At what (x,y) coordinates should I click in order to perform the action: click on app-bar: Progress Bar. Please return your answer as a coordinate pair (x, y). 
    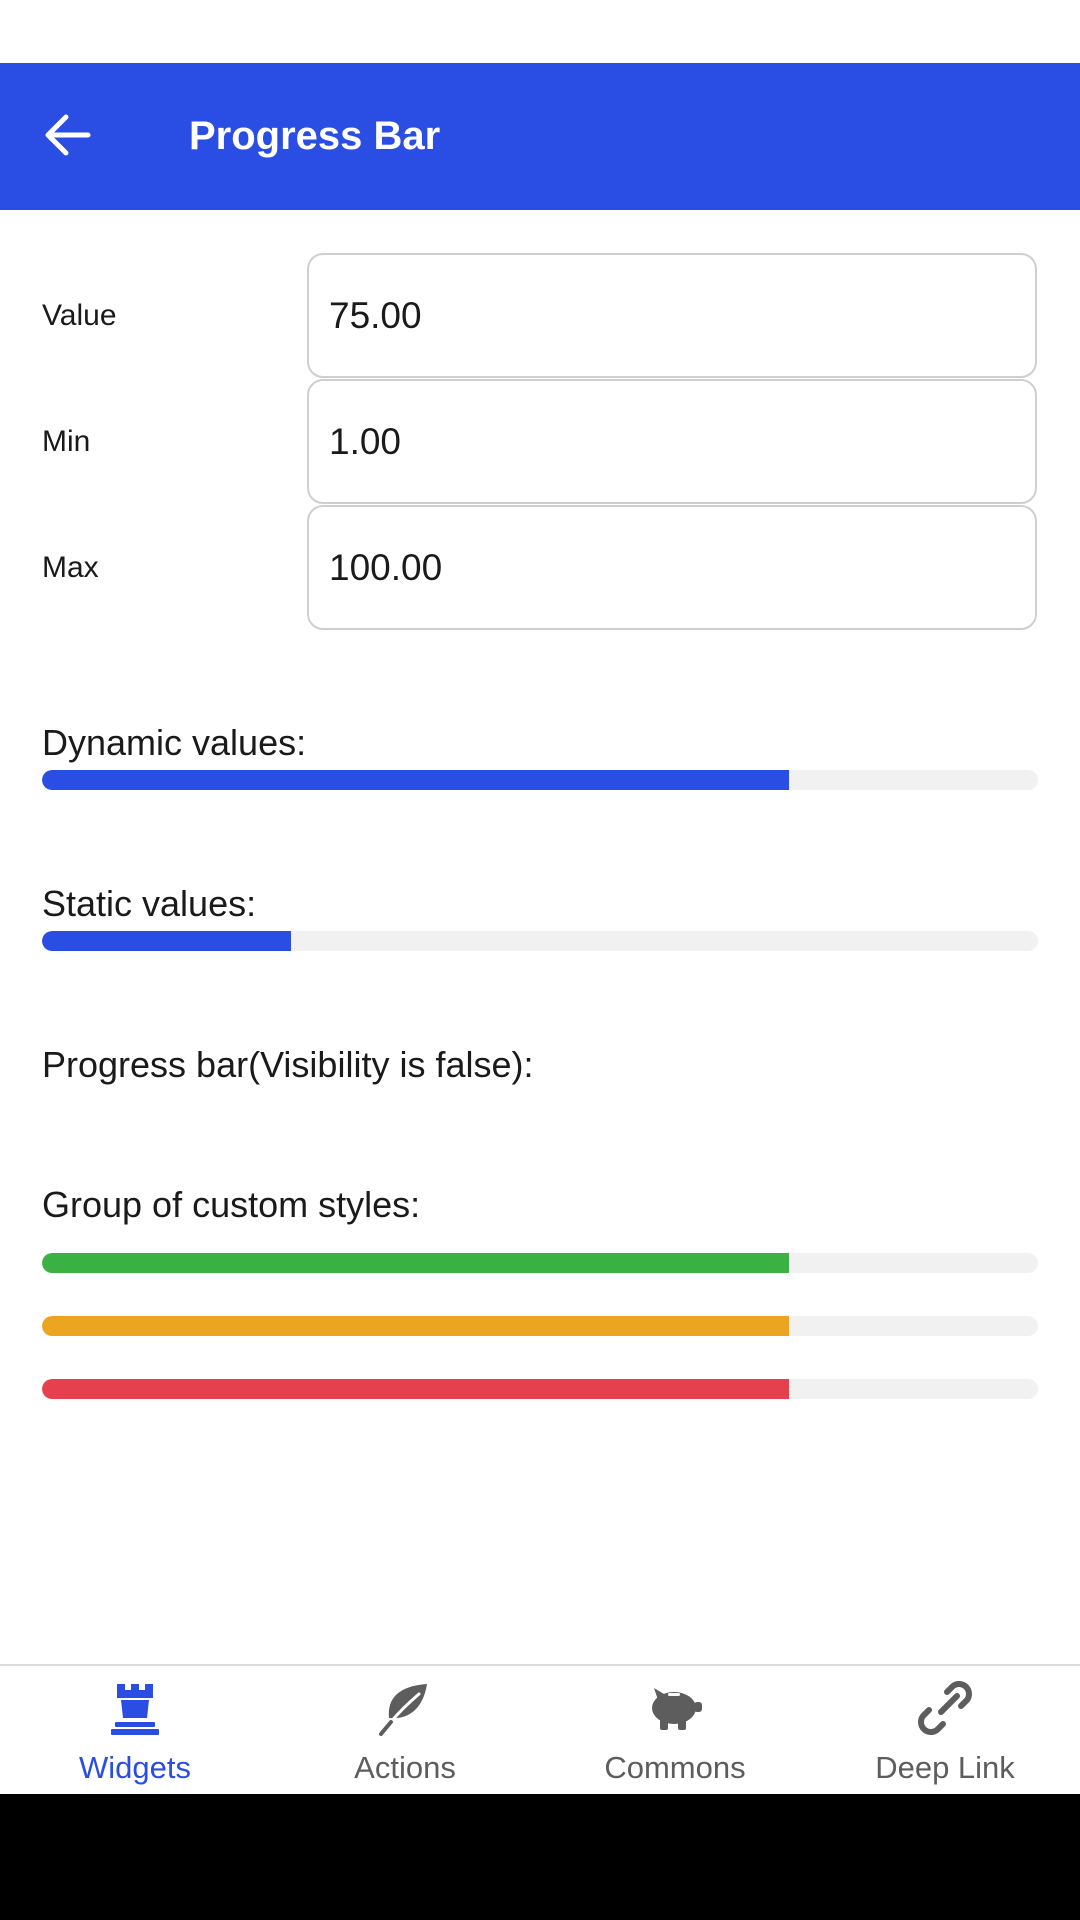
    Looking at the image, I should click on (540, 136).